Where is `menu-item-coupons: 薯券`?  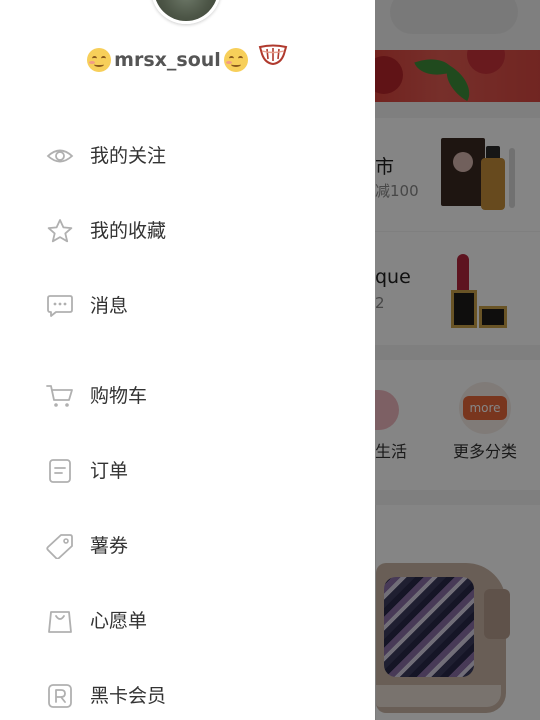 menu-item-coupons: 薯券 is located at coordinates (187, 546).